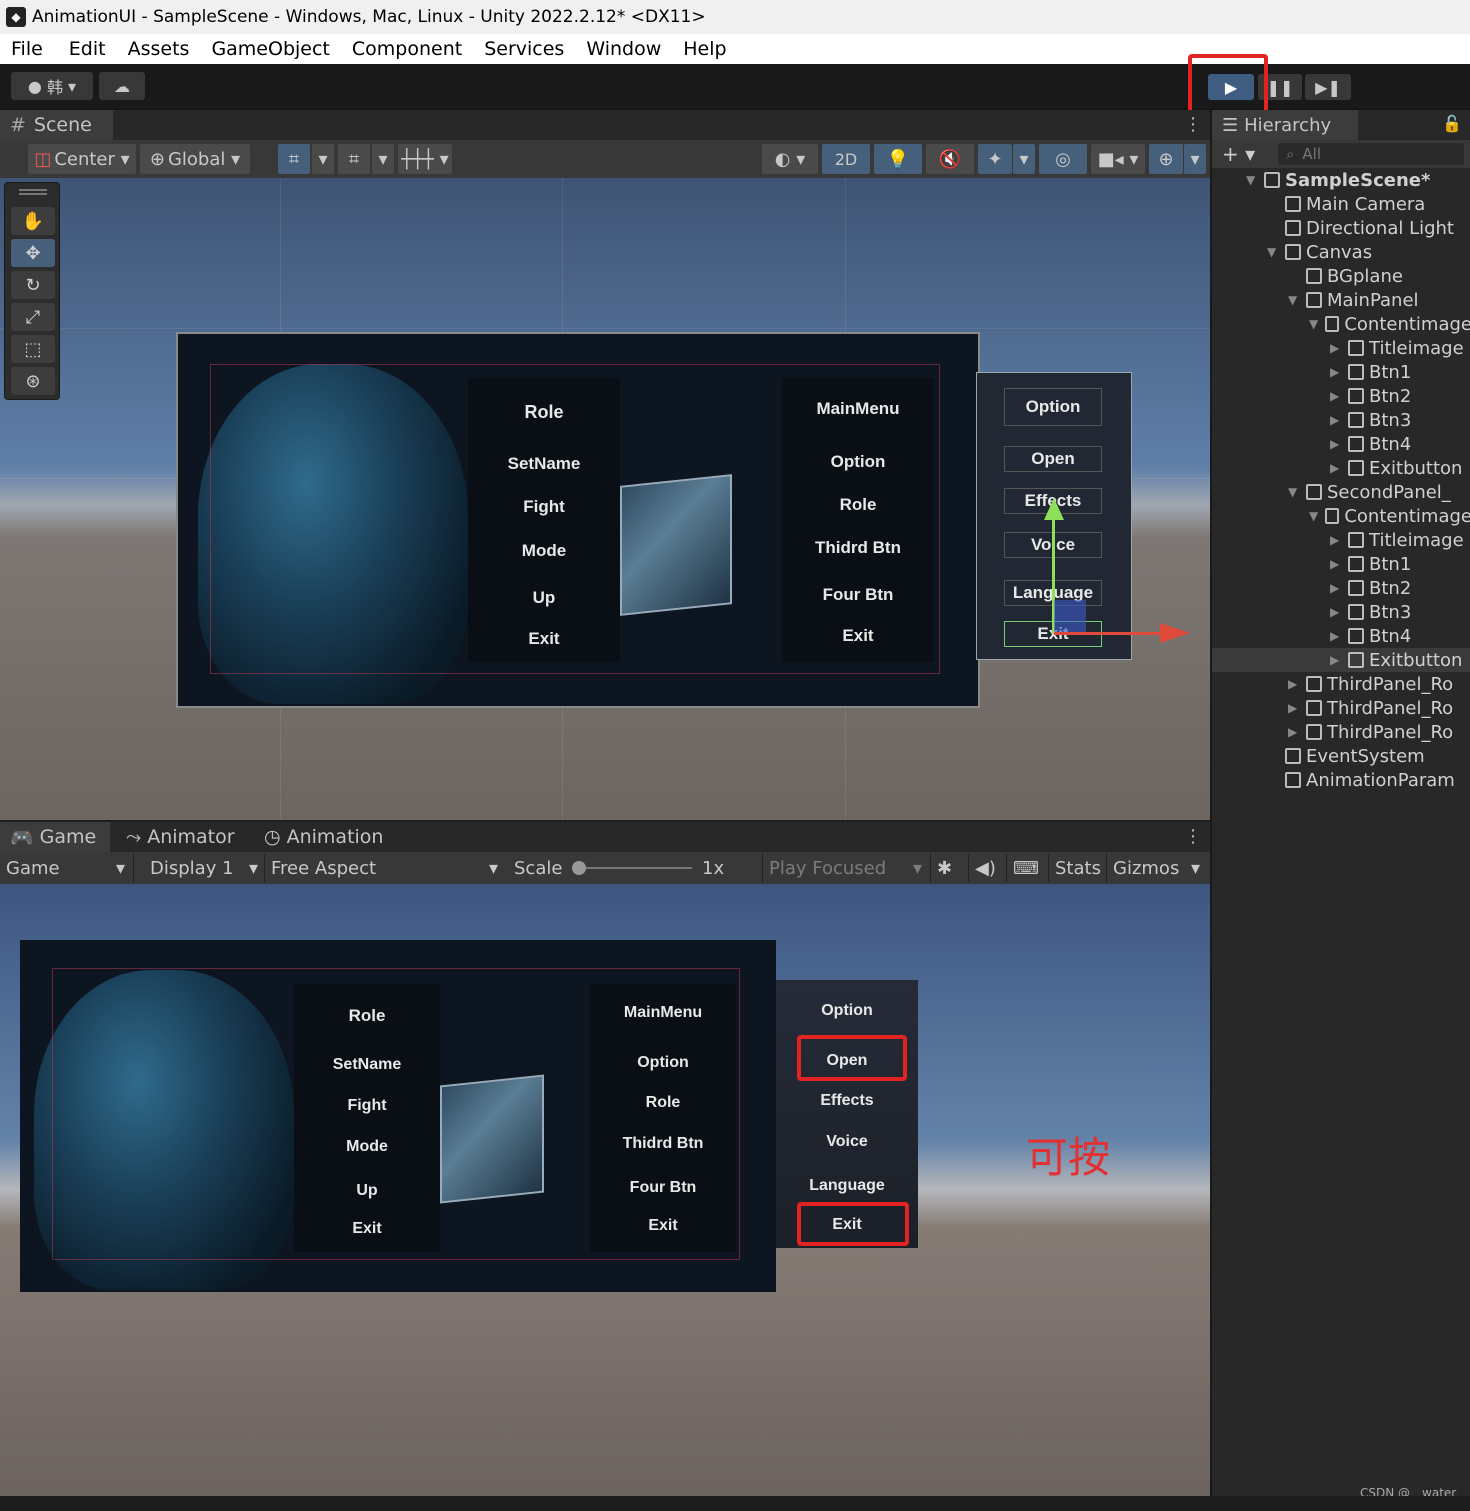  What do you see at coordinates (632, 868) in the screenshot?
I see `scale-slider` at bounding box center [632, 868].